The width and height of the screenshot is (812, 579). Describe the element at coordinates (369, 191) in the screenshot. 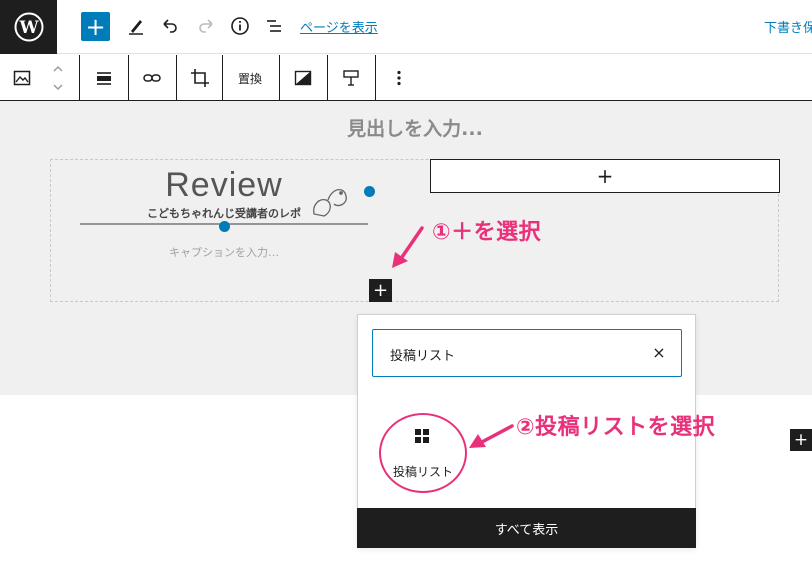

I see `resize-handle-right` at that location.